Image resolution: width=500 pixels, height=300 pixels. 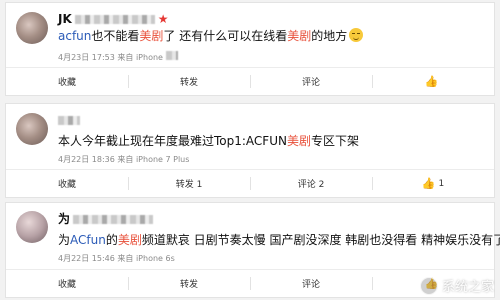 I want to click on username-text: 为, so click(x=64, y=219).